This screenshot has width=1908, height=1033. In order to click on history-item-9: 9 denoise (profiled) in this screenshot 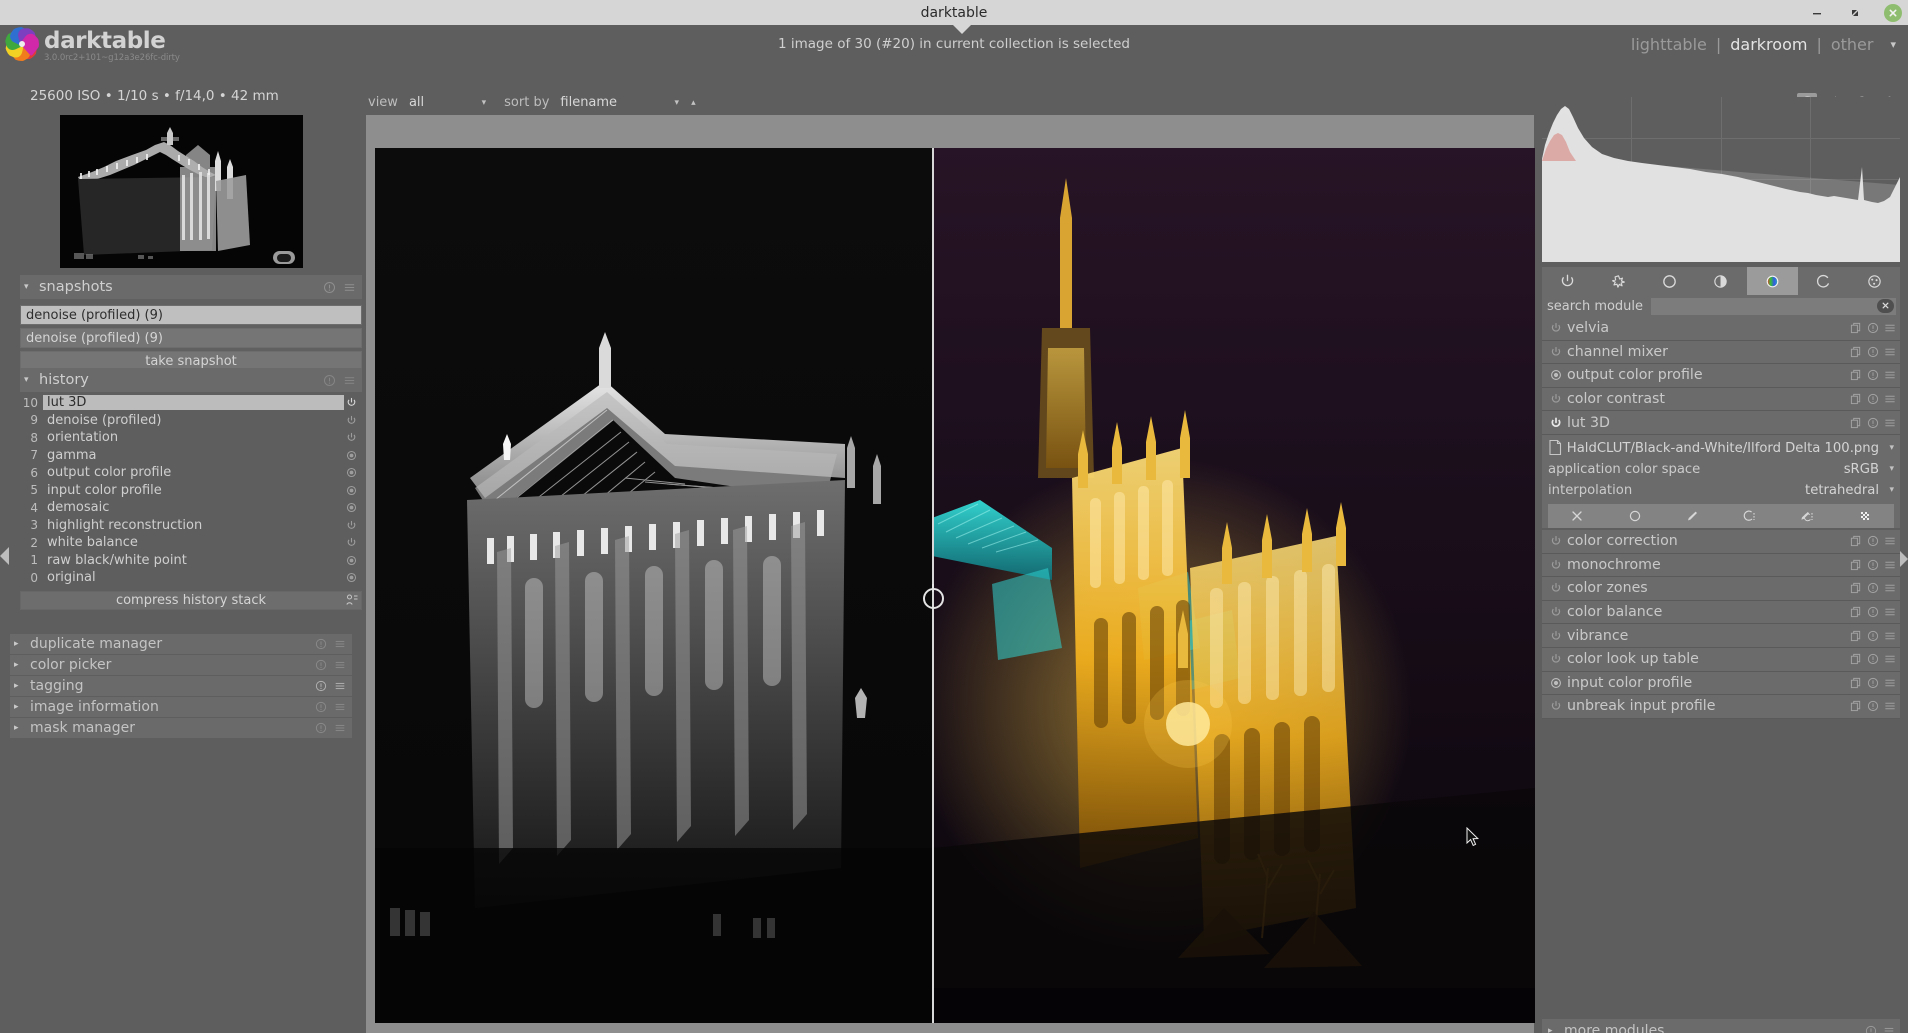, I will do `click(191, 421)`.